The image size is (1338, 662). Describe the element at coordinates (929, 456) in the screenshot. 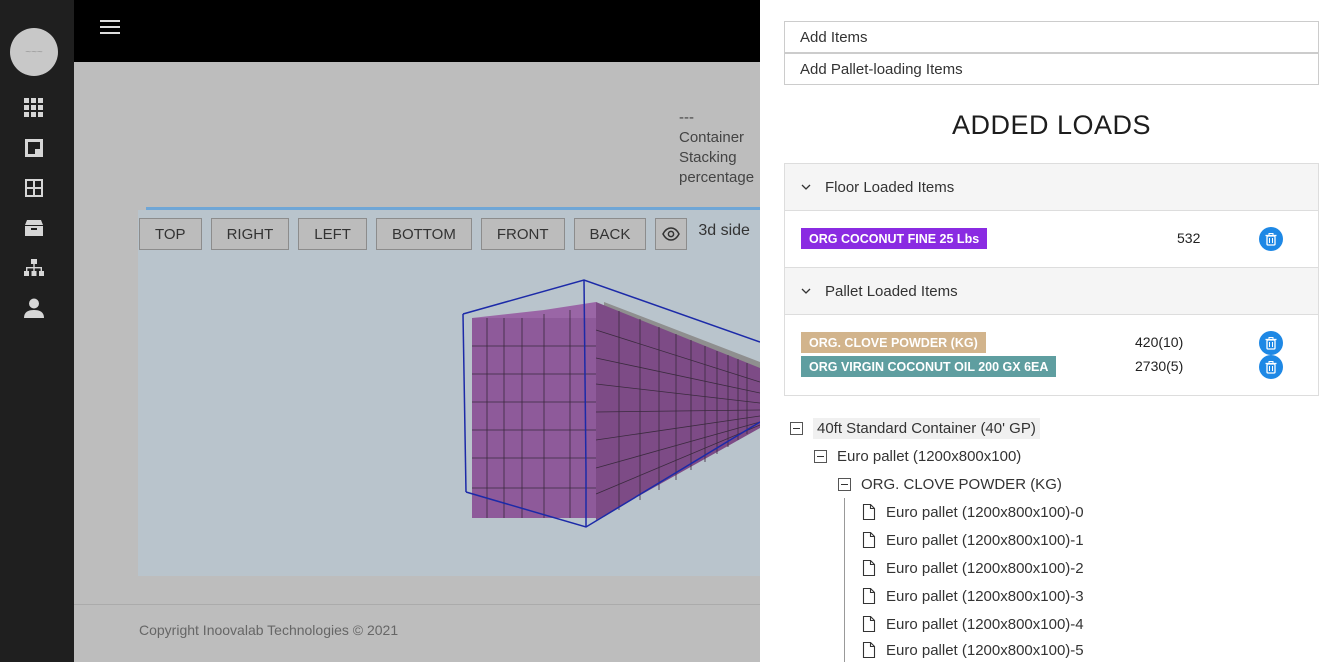

I see `tree-node-pallet-label: Euro pallet (1200x800x100)` at that location.